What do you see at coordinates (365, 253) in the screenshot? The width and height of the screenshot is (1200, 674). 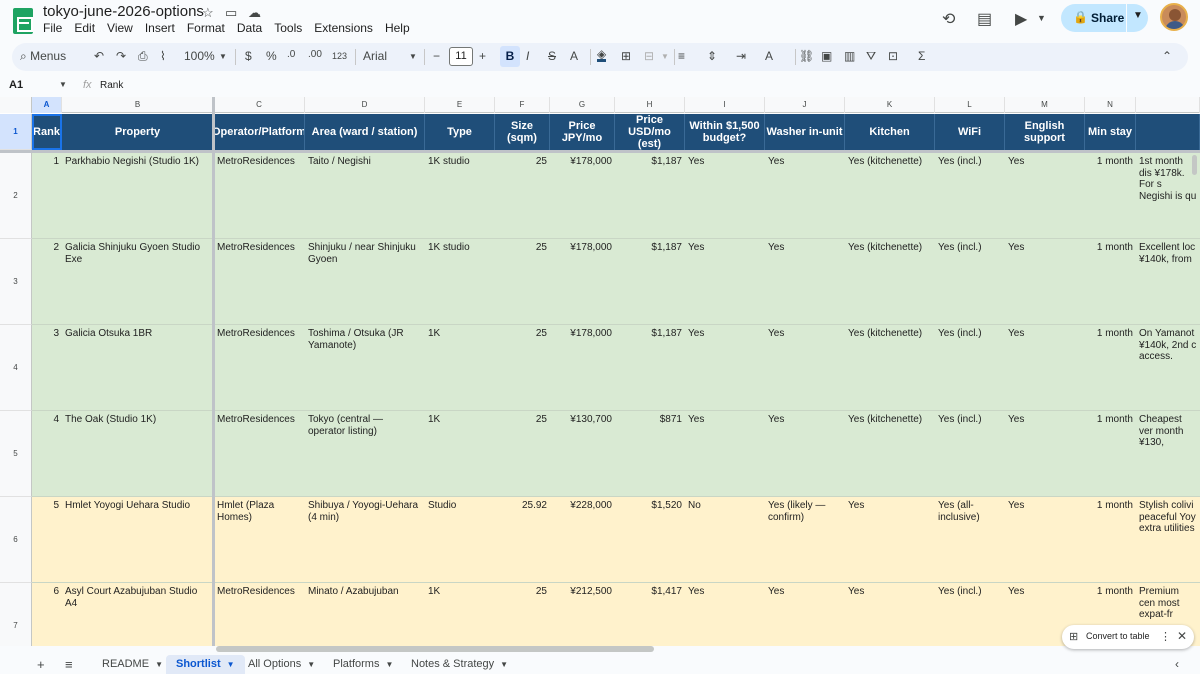 I see `cell-area: Shinjuku / near Shinjuku Gyoen` at bounding box center [365, 253].